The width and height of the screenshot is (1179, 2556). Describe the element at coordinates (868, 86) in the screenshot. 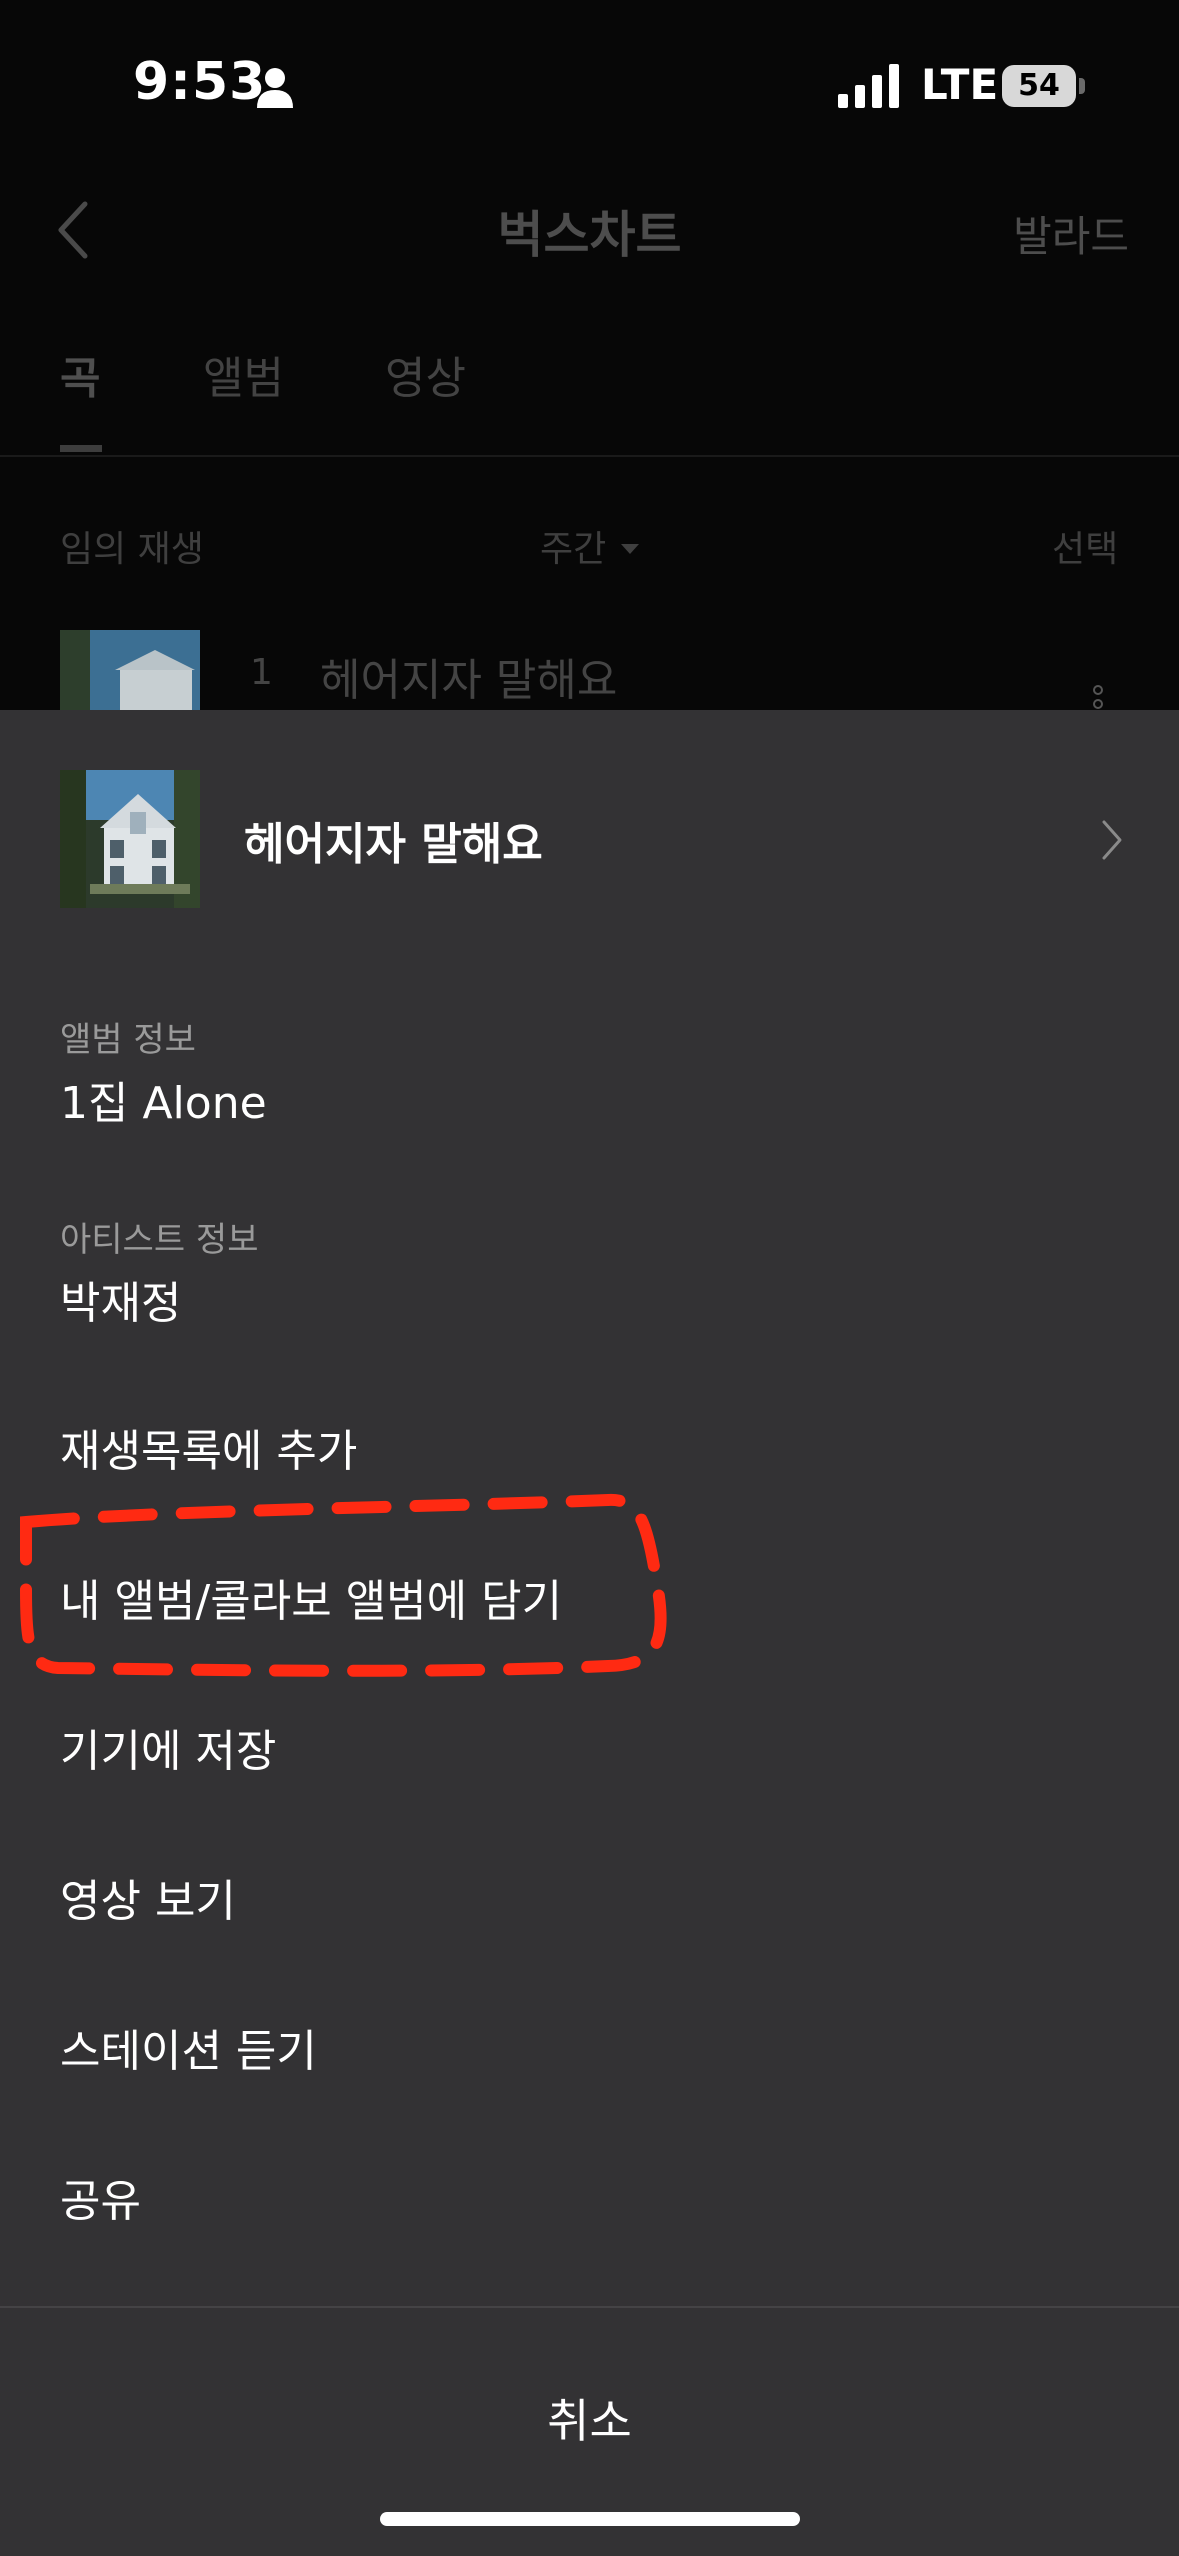

I see `cellular-signal-icon` at that location.